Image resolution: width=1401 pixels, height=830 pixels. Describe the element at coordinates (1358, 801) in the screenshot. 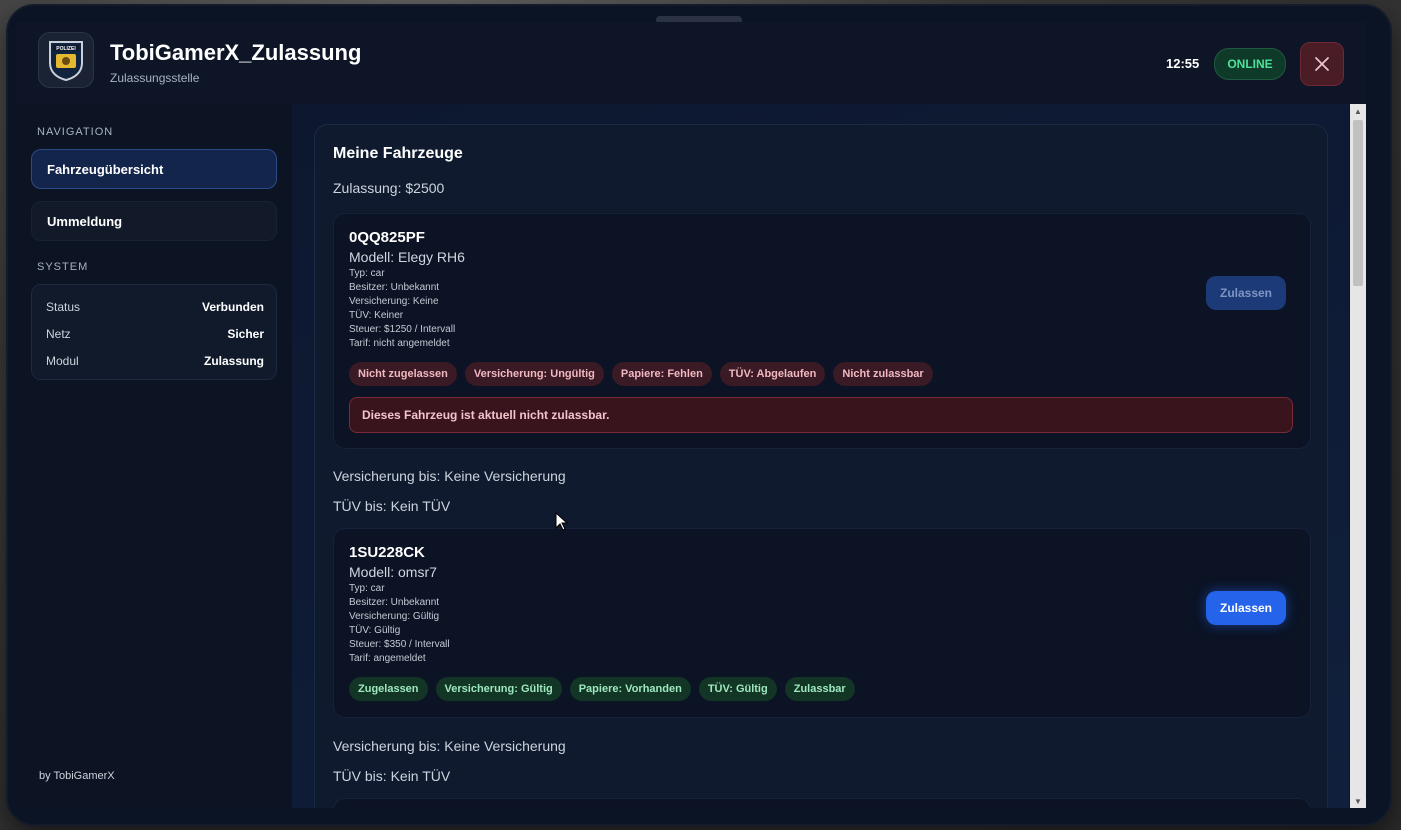

I see `scroll-down-arrow-icon: ▼` at that location.